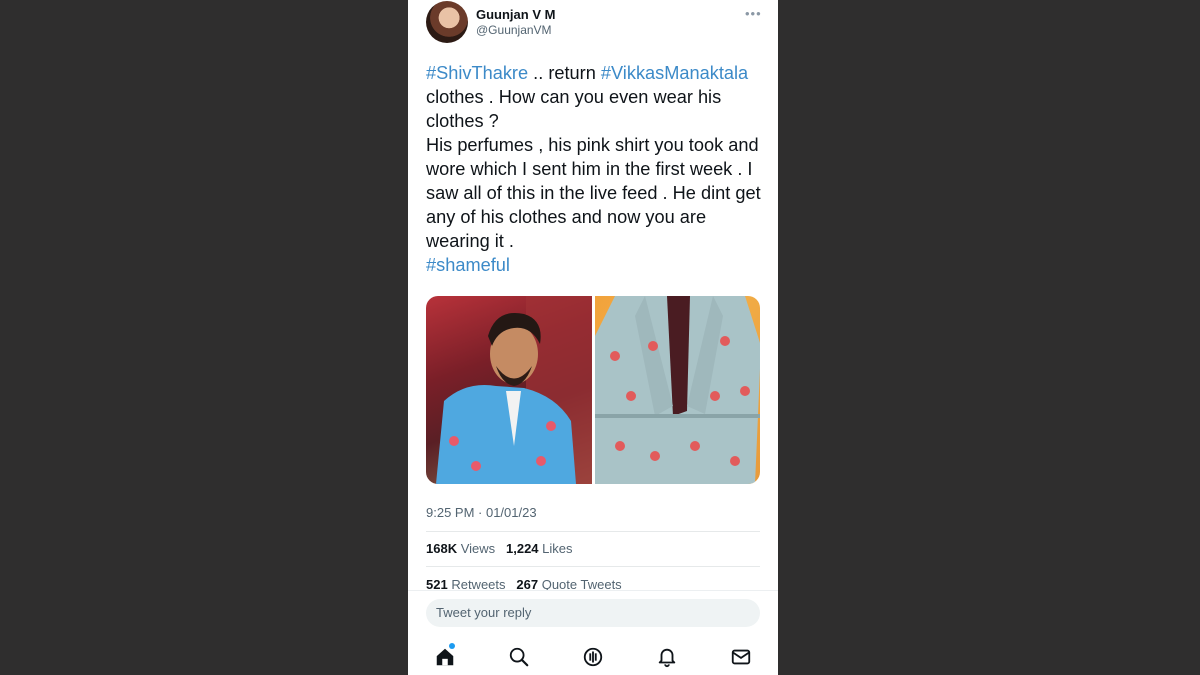  Describe the element at coordinates (481, 512) in the screenshot. I see `tweet-timestamp: 9:25 PM · 01/01/23` at that location.